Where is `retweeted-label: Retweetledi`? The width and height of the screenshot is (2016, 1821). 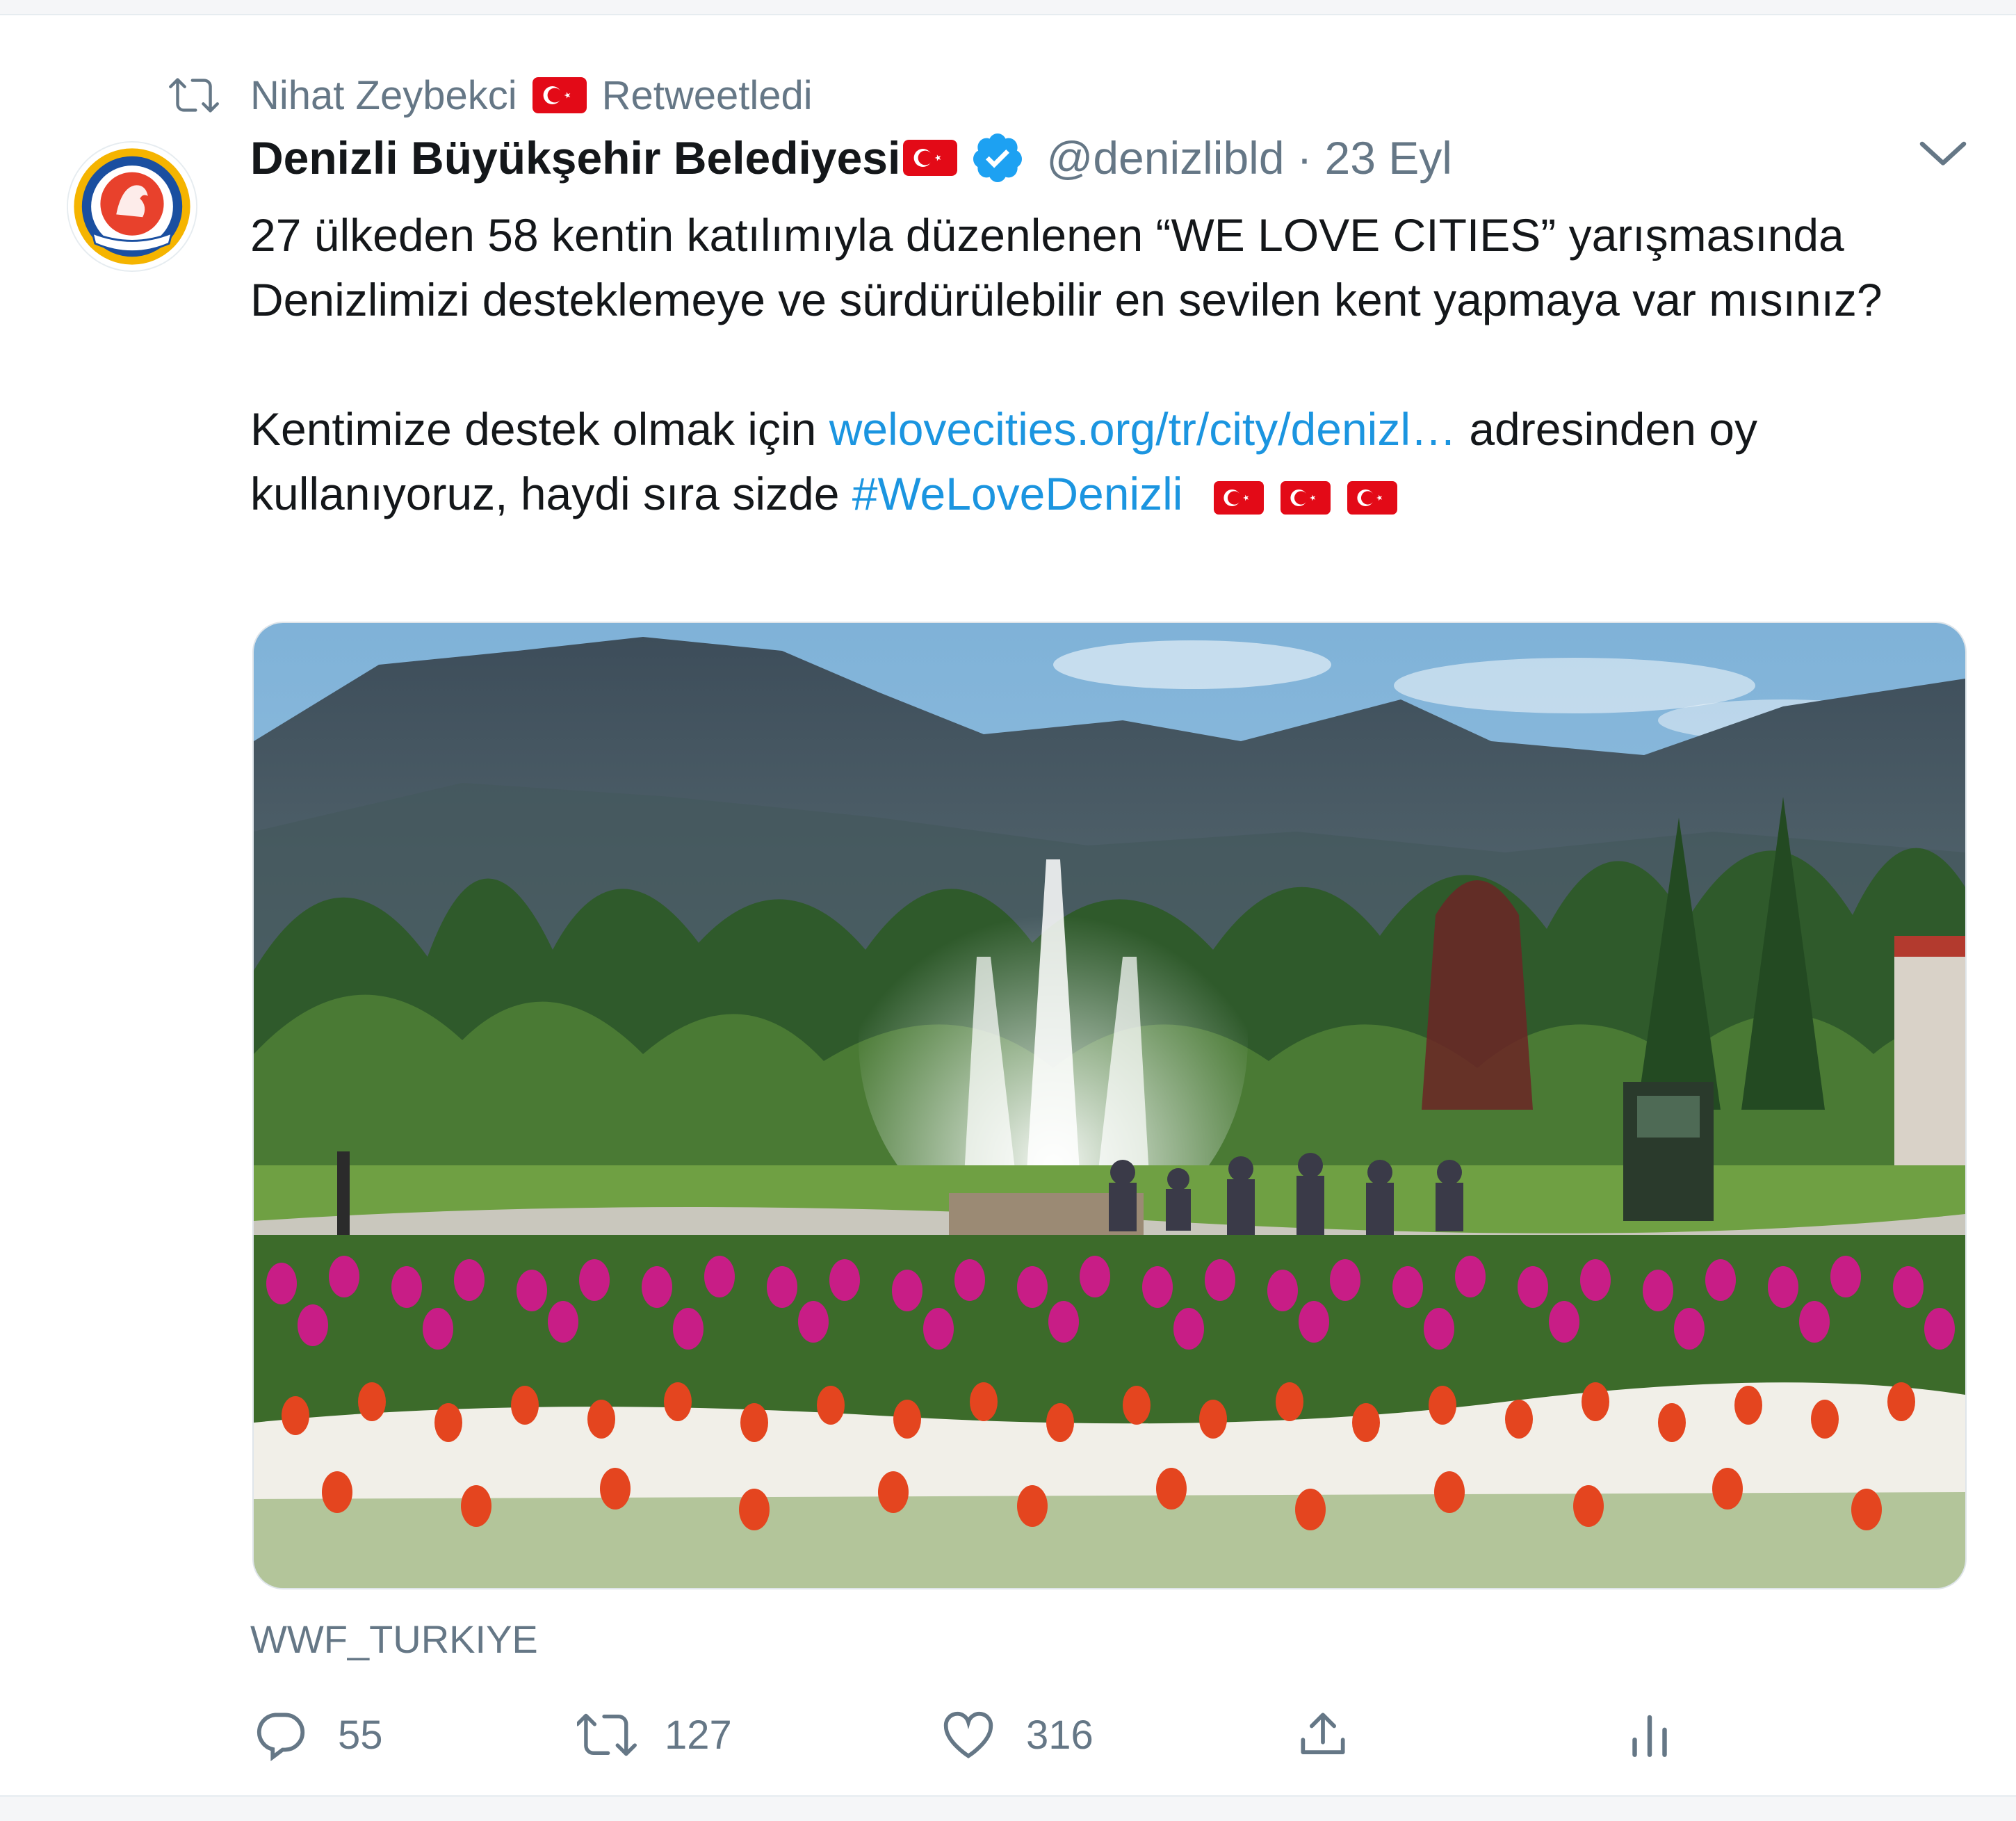 retweeted-label: Retweetledi is located at coordinates (707, 95).